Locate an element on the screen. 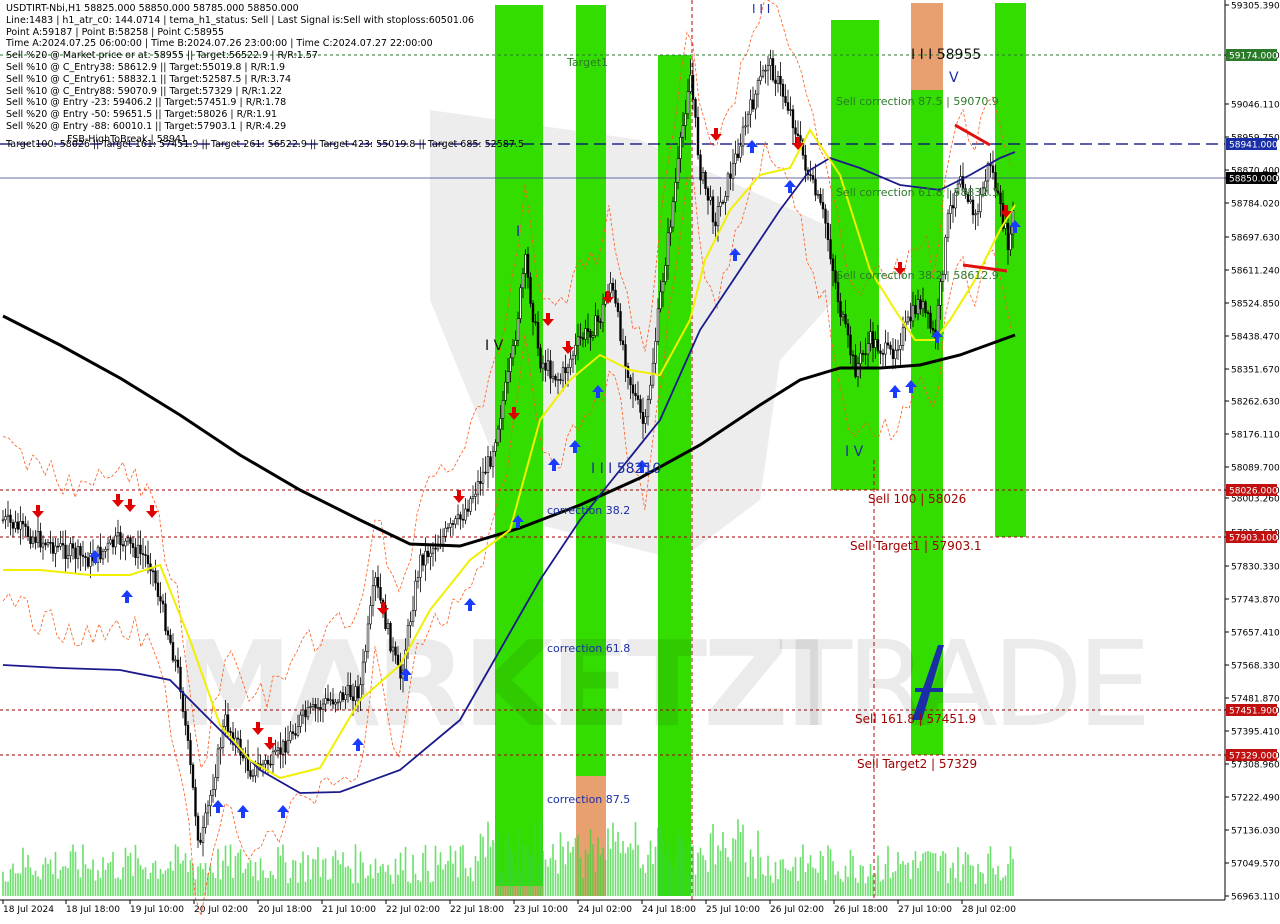 The image size is (1280, 924). price-tick-label: 58351.670 is located at coordinates (1255, 371).